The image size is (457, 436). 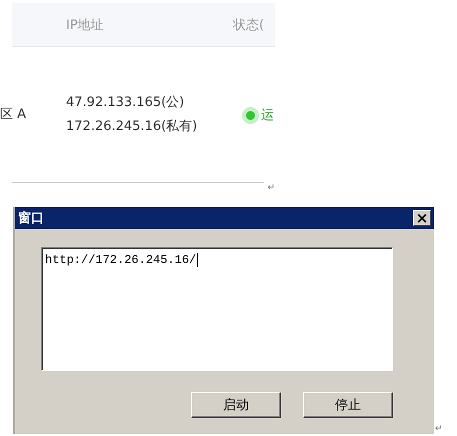 What do you see at coordinates (236, 405) in the screenshot?
I see `dialog-button: 启动` at bounding box center [236, 405].